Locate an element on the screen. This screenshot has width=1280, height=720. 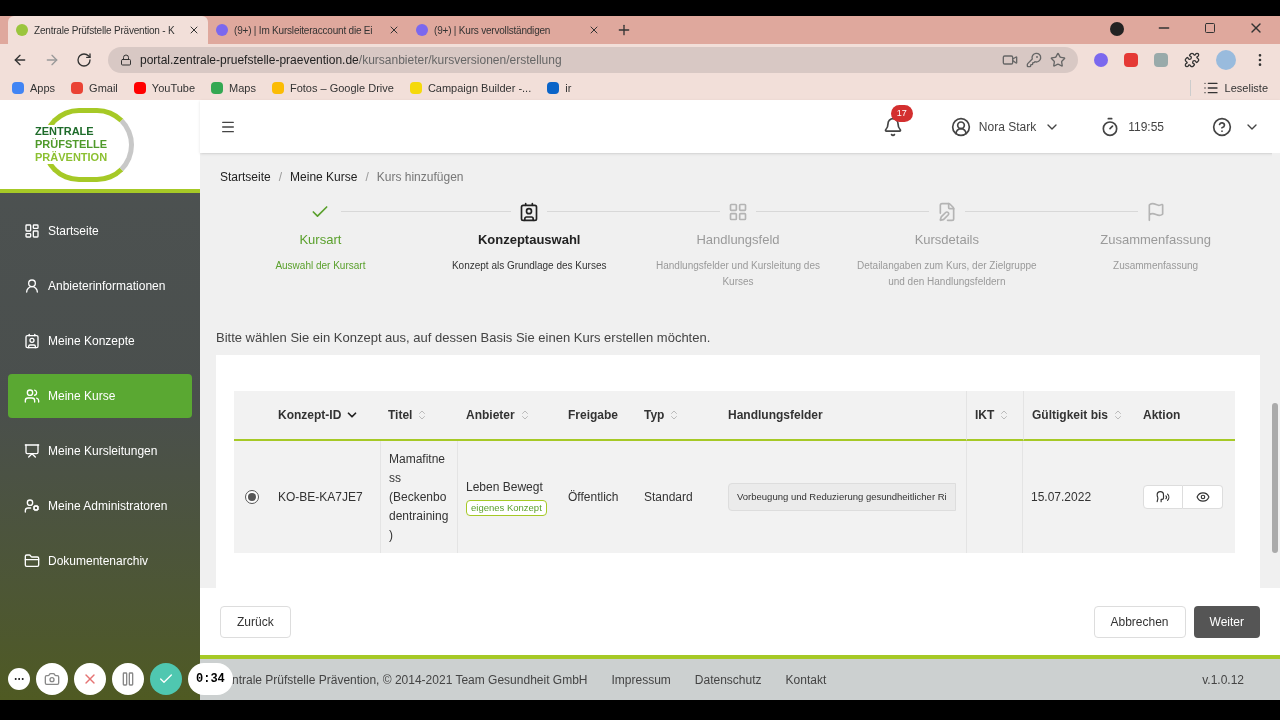
column-header: Freigabe is located at coordinates (598, 416).